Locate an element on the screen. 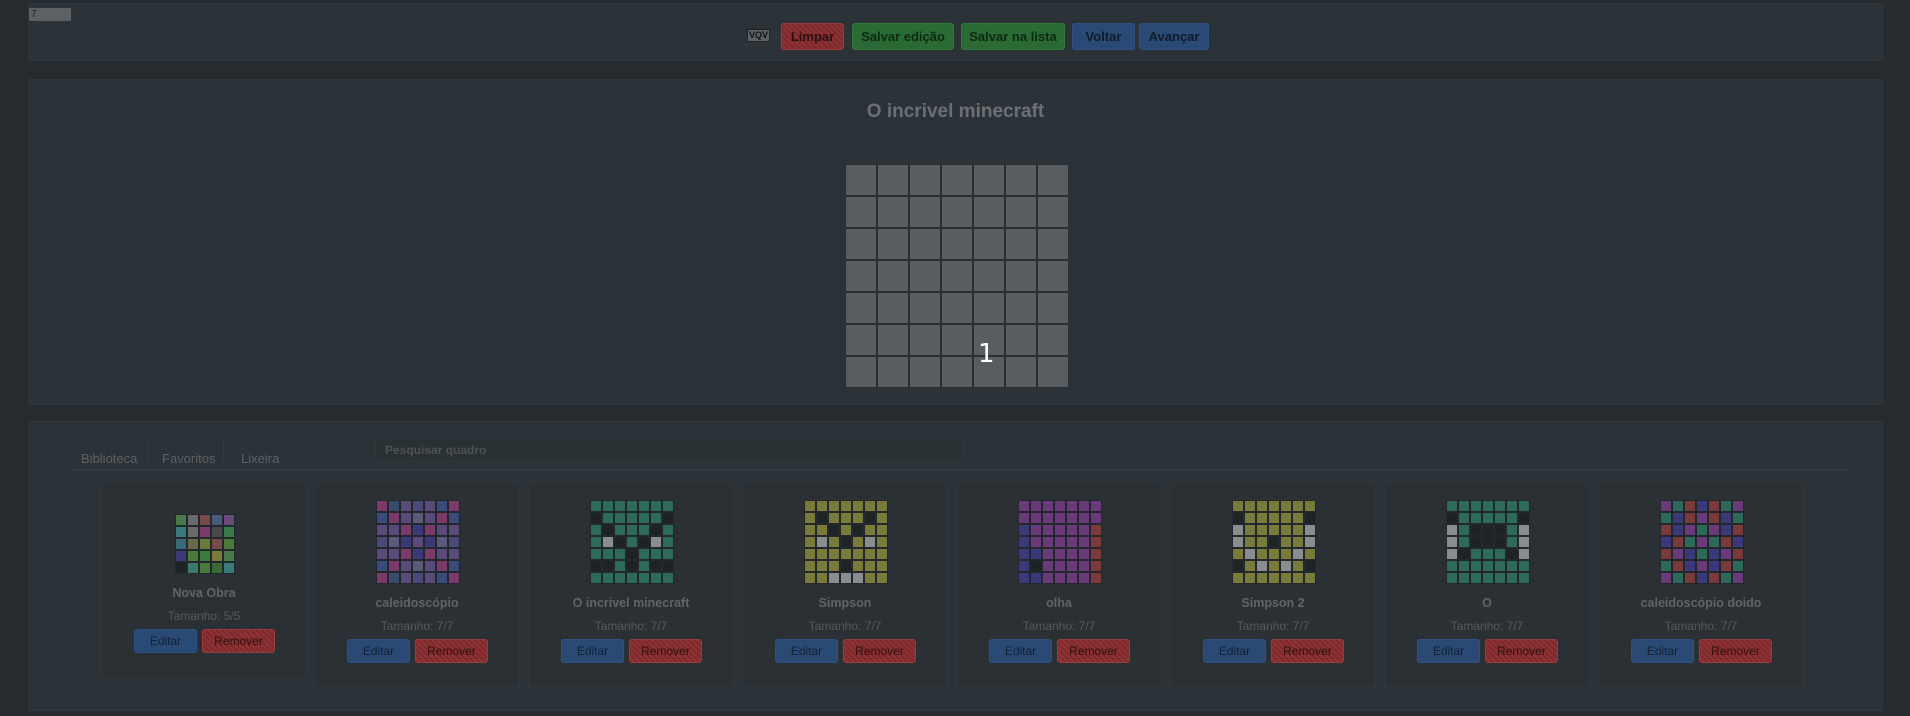 The image size is (1910, 716). clear-button: Limpar is located at coordinates (812, 36).